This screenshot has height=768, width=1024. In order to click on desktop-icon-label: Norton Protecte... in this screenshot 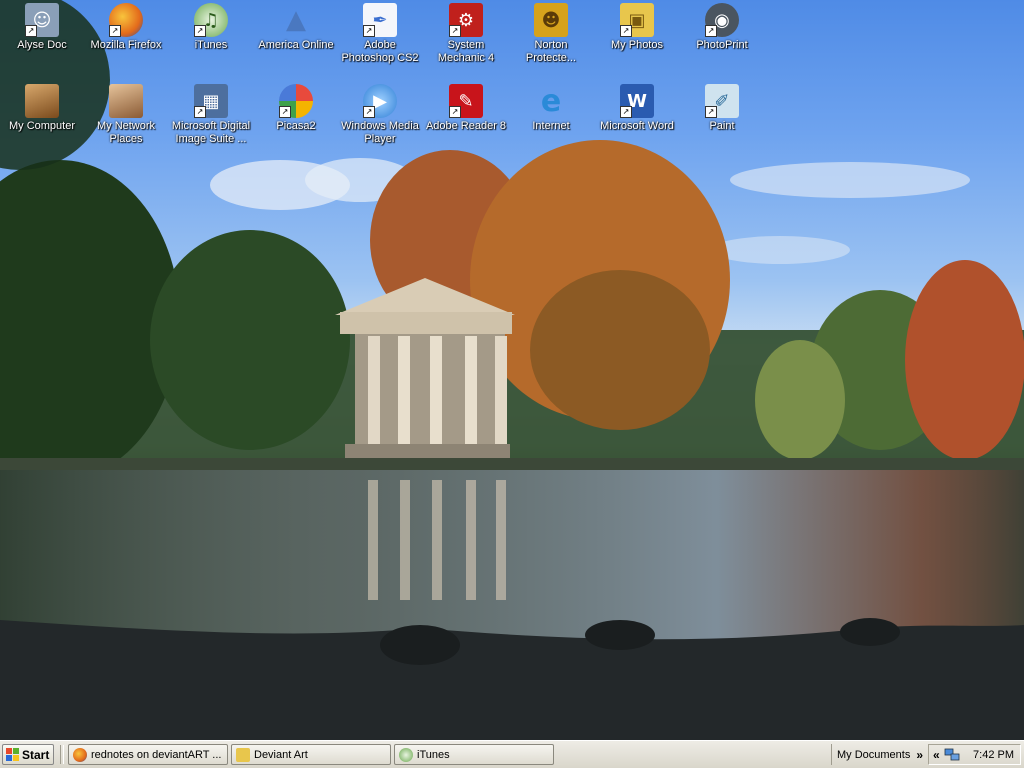, I will do `click(551, 51)`.